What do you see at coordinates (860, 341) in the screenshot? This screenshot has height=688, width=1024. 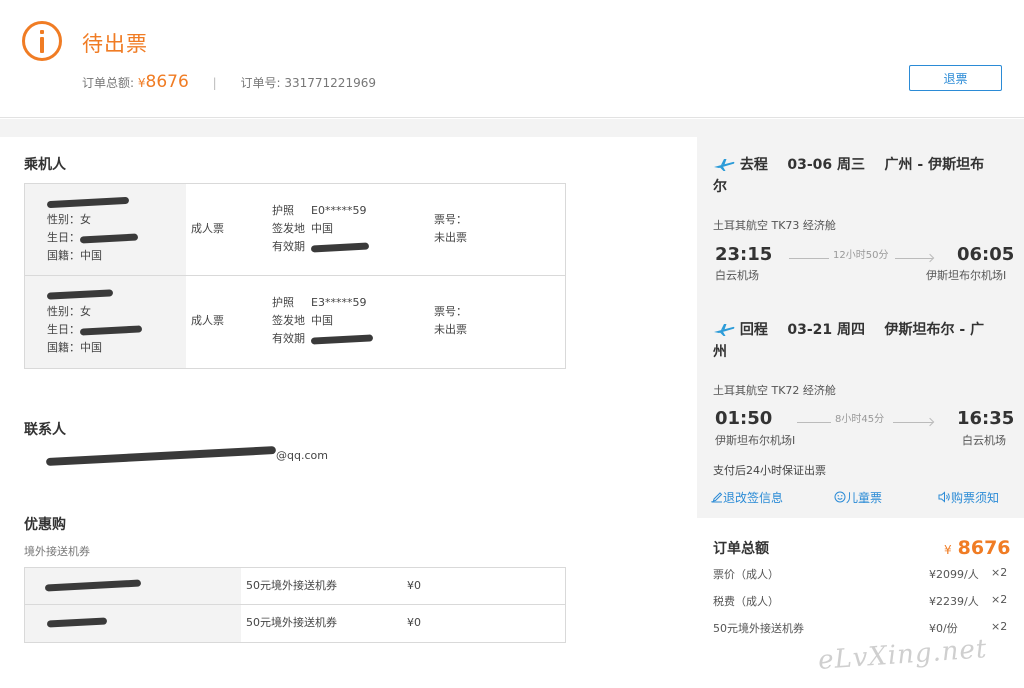 I see `inbound-title: 回程 03-21 周四 伊斯坦布尔 - 广 州` at bounding box center [860, 341].